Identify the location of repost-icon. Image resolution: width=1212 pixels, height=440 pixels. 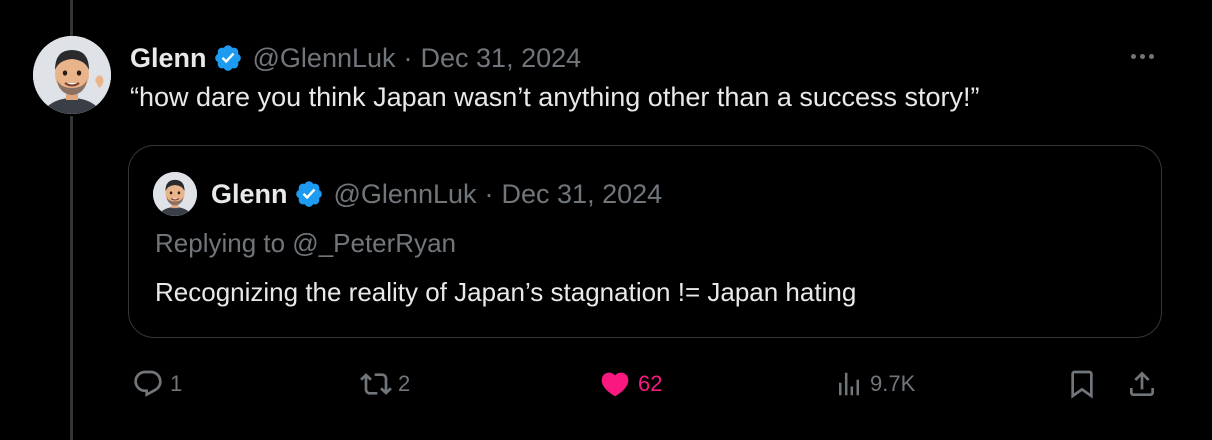
(376, 384).